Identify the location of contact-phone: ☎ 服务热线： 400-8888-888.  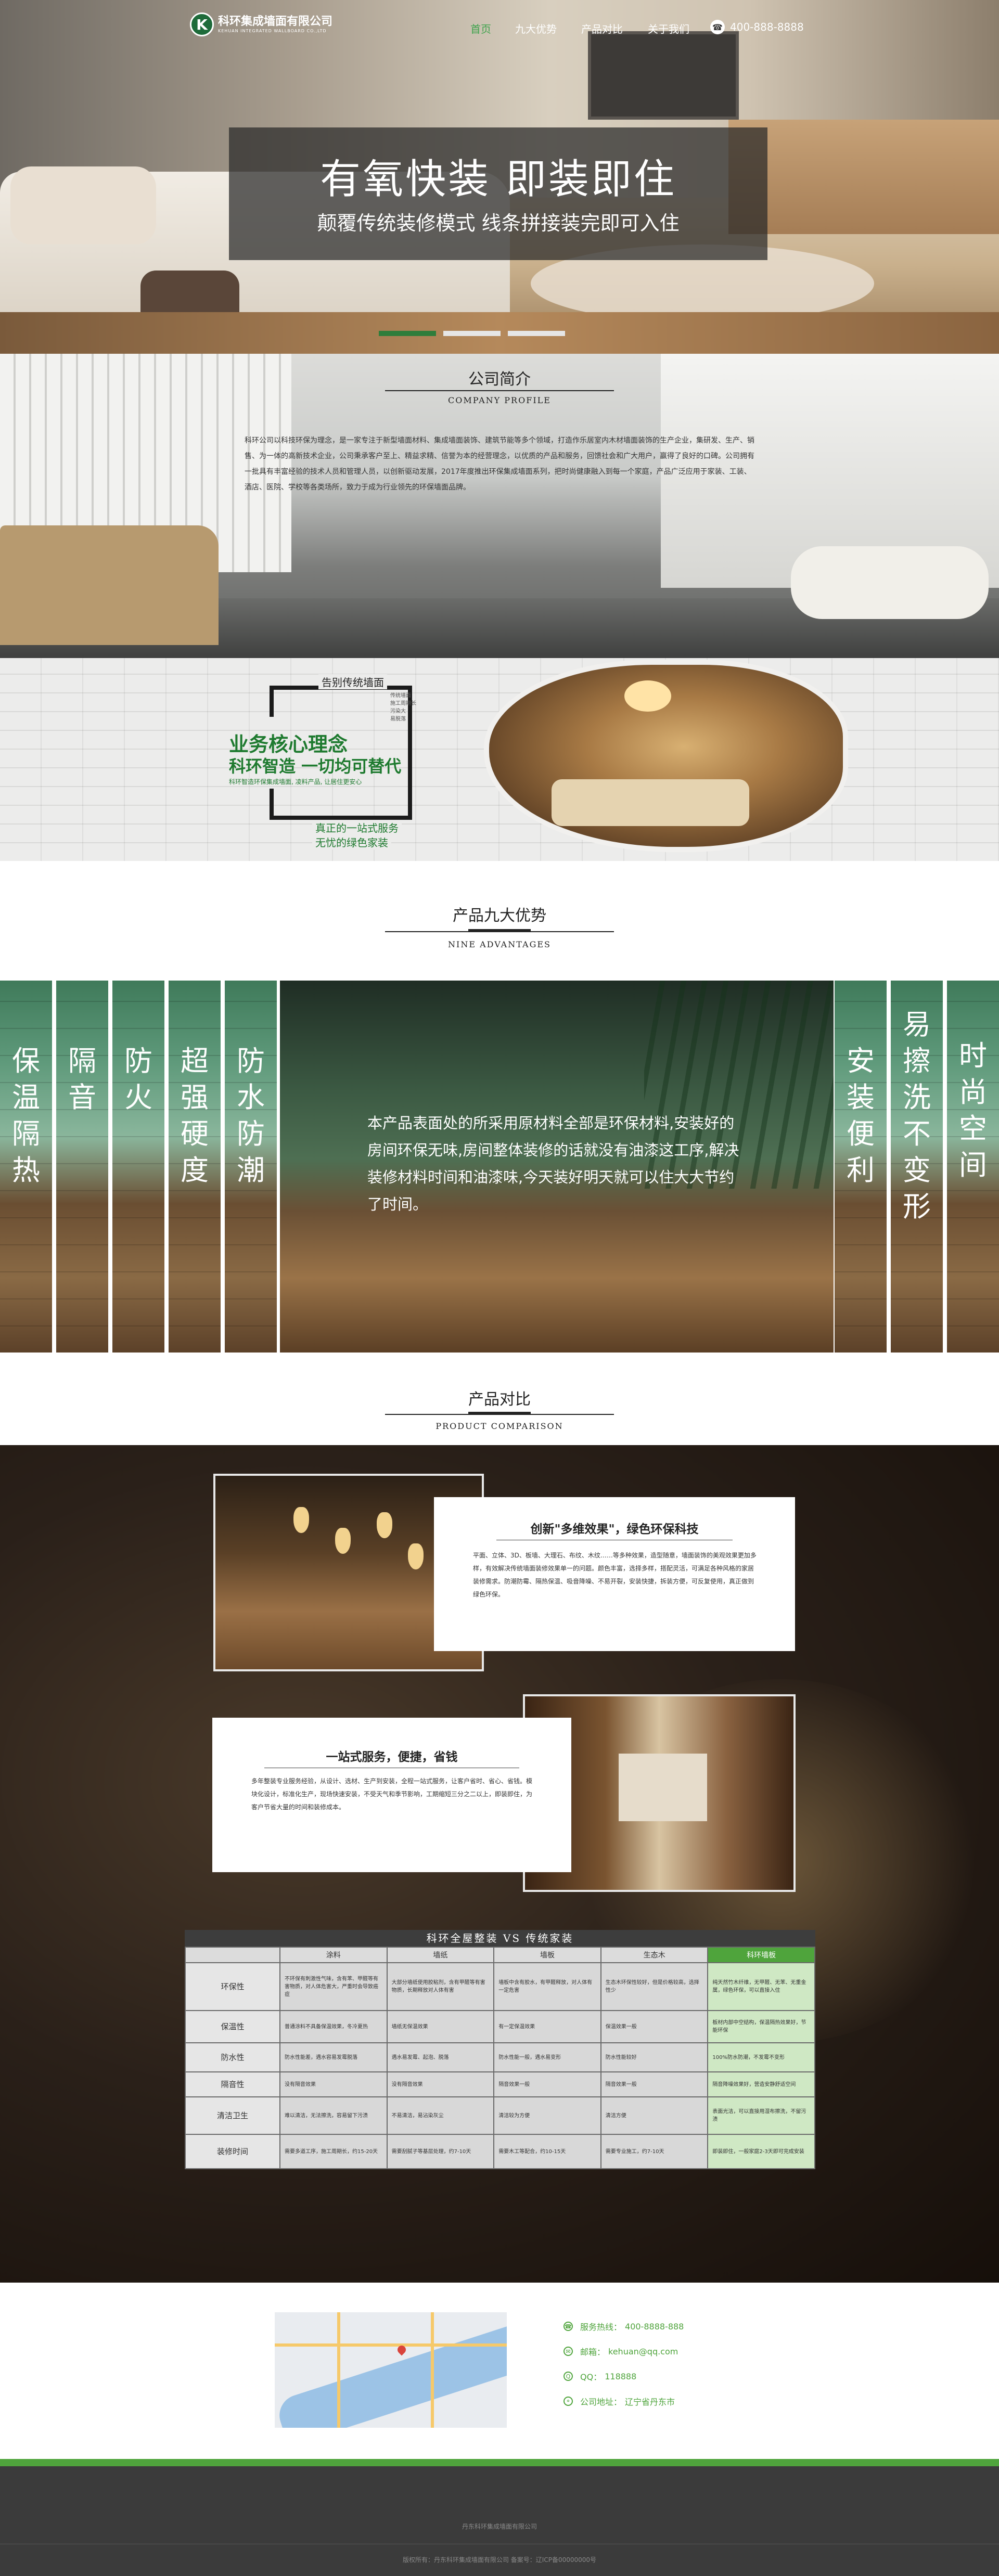
(623, 2326).